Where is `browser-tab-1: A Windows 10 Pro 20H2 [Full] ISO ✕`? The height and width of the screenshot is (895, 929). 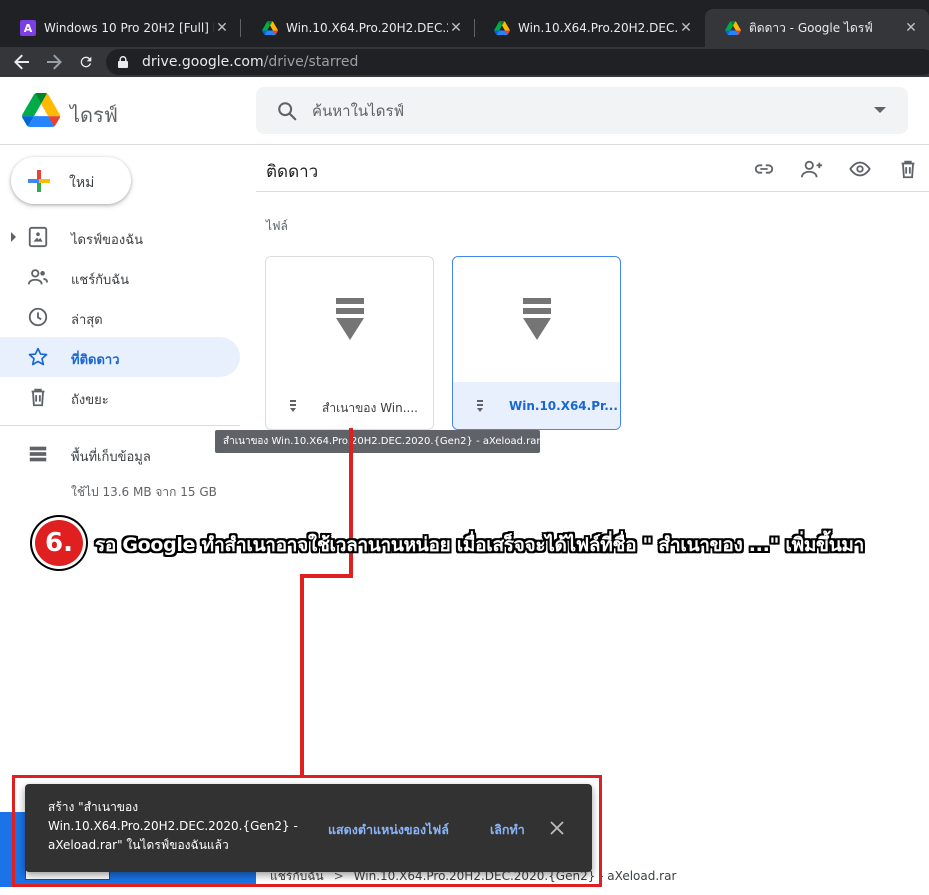
browser-tab-1: A Windows 10 Pro 20H2 [Full] ISO ✕ is located at coordinates (120, 28).